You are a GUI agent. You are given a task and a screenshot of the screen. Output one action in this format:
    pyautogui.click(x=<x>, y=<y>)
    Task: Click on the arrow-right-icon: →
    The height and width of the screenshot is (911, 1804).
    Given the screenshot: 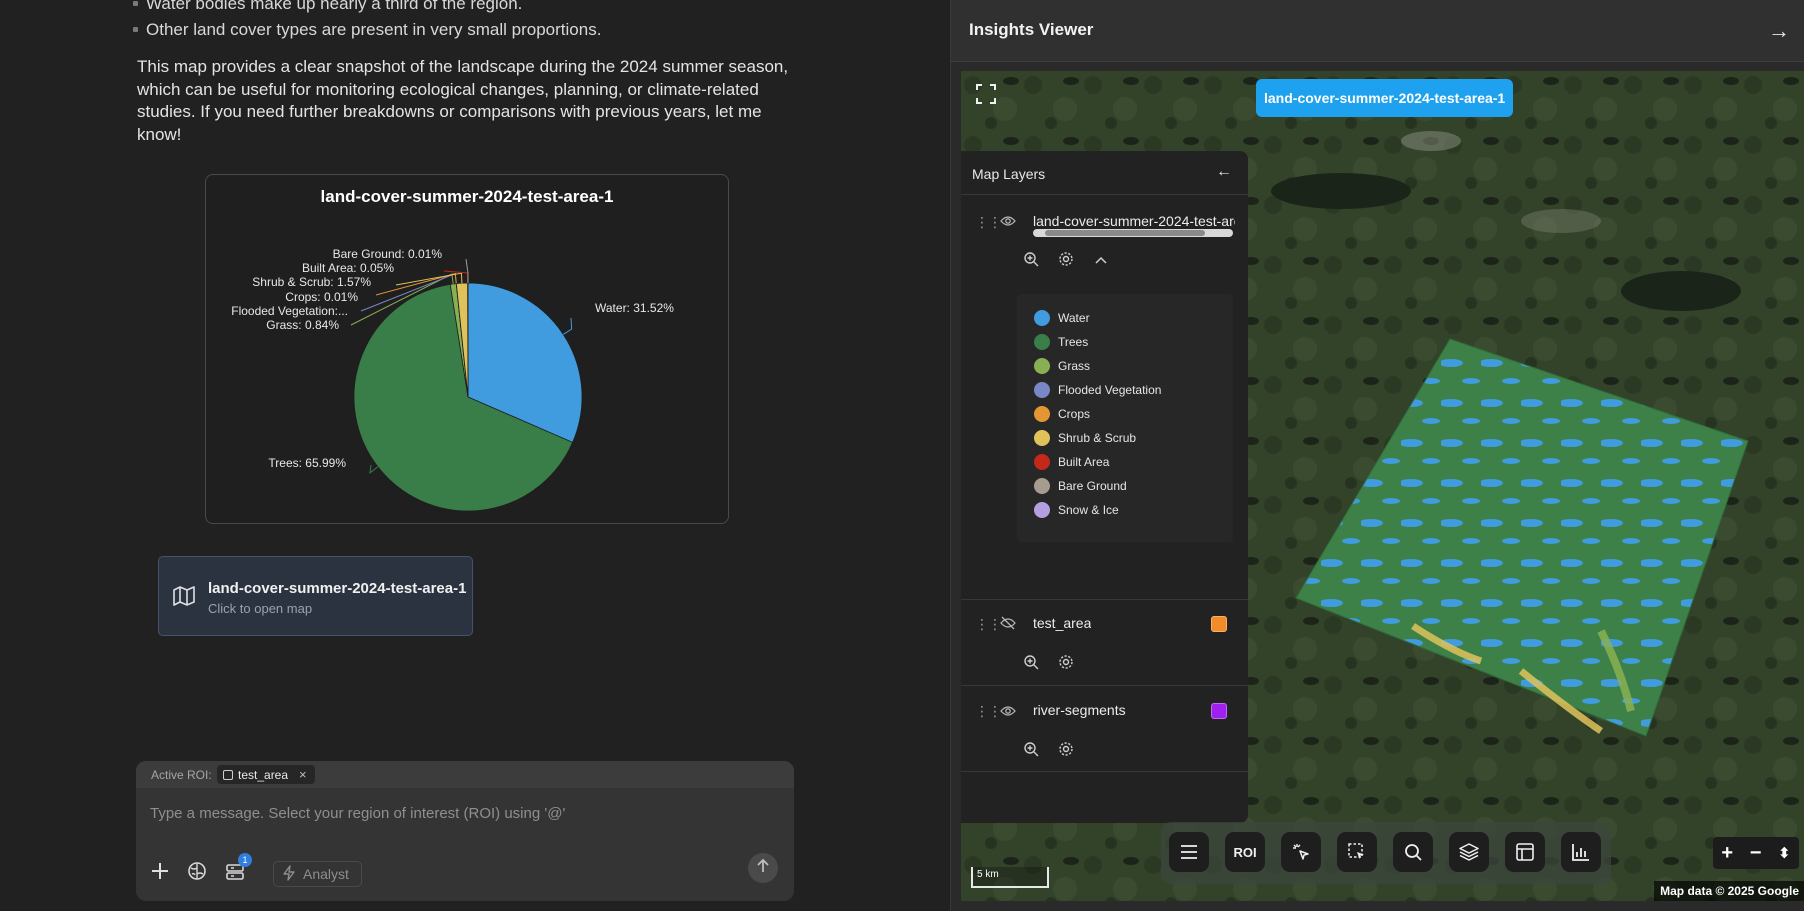 What is the action you would take?
    pyautogui.click(x=1779, y=31)
    